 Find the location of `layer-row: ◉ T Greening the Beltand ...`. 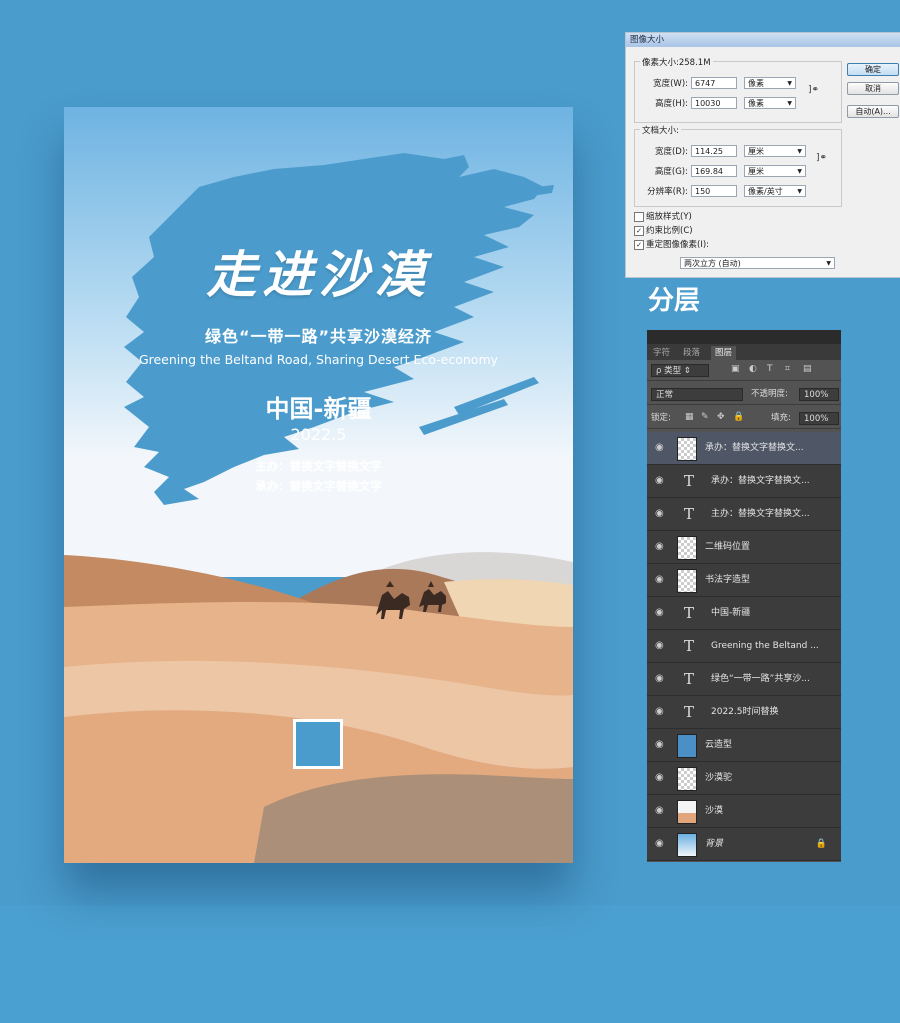

layer-row: ◉ T Greening the Beltand ... is located at coordinates (744, 646).